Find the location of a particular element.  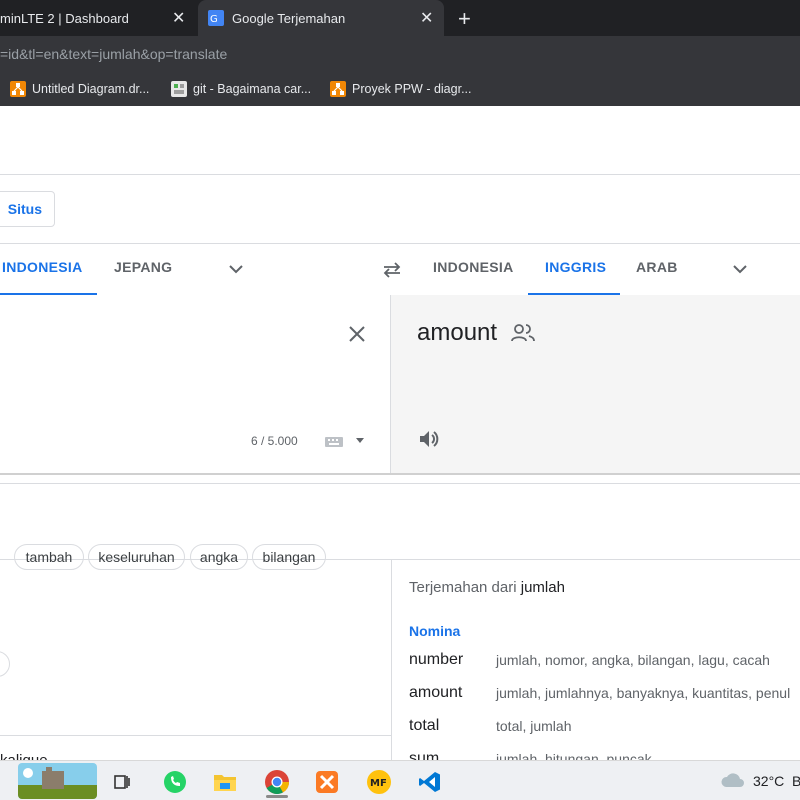

situs-mode-button: Situs is located at coordinates (27, 209).